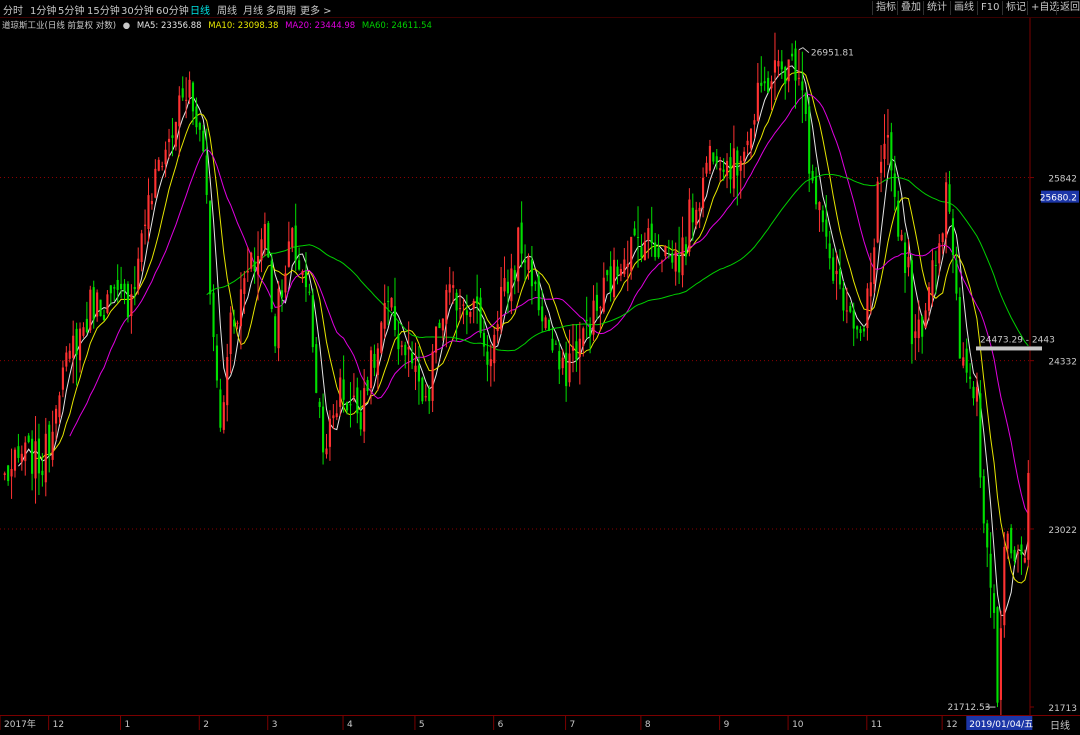  I want to click on toolbar-button-2: 统计, so click(936, 8).